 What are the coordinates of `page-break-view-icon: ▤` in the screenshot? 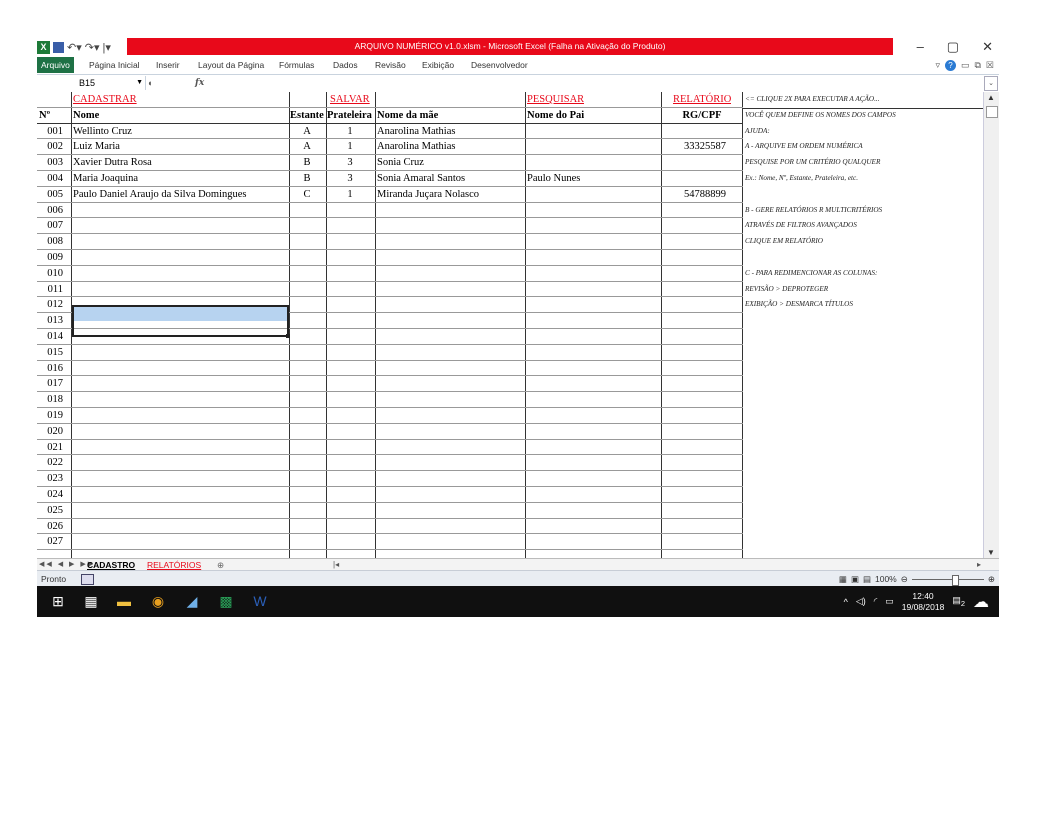 It's located at (867, 579).